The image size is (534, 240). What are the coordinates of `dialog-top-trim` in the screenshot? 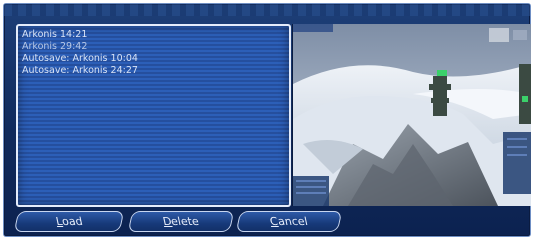 It's located at (267, 10).